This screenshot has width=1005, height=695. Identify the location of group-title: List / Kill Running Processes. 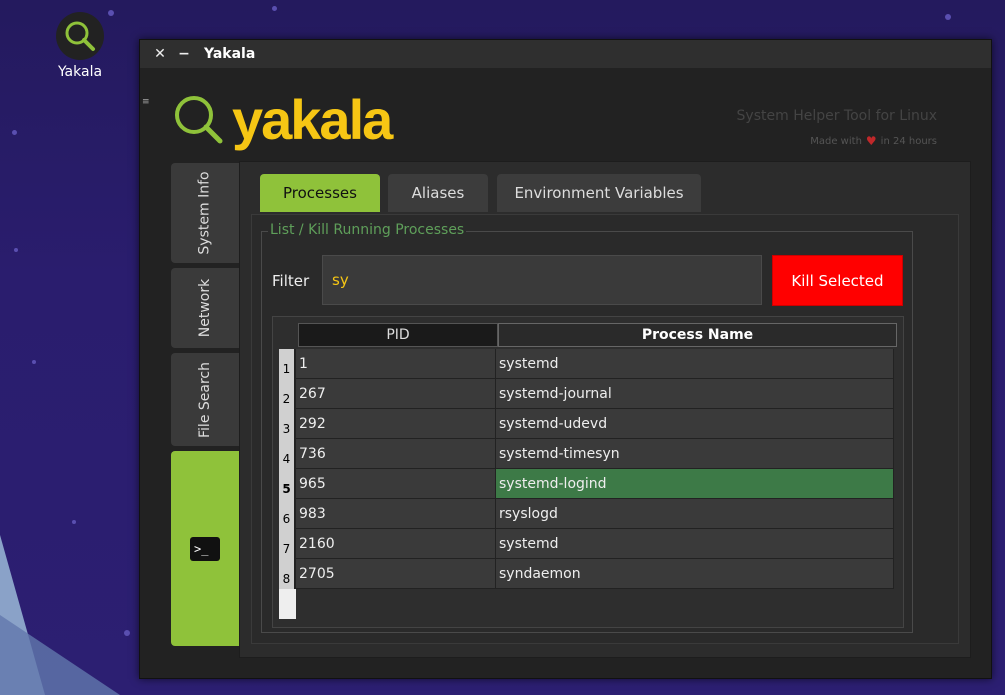
(367, 230).